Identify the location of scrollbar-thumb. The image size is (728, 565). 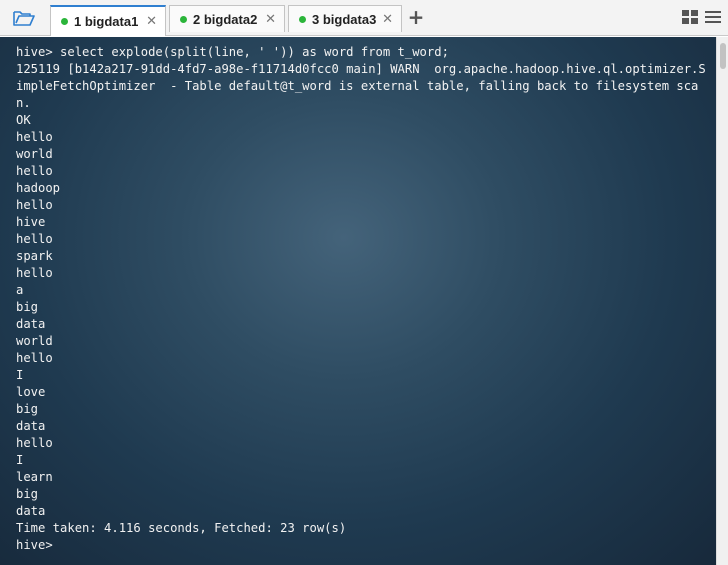
(723, 56).